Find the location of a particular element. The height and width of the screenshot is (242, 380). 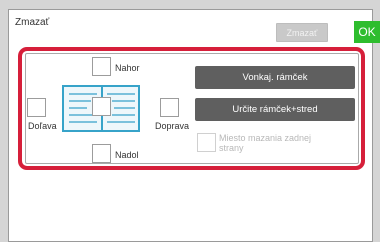

left-label: Doľava is located at coordinates (42, 126).